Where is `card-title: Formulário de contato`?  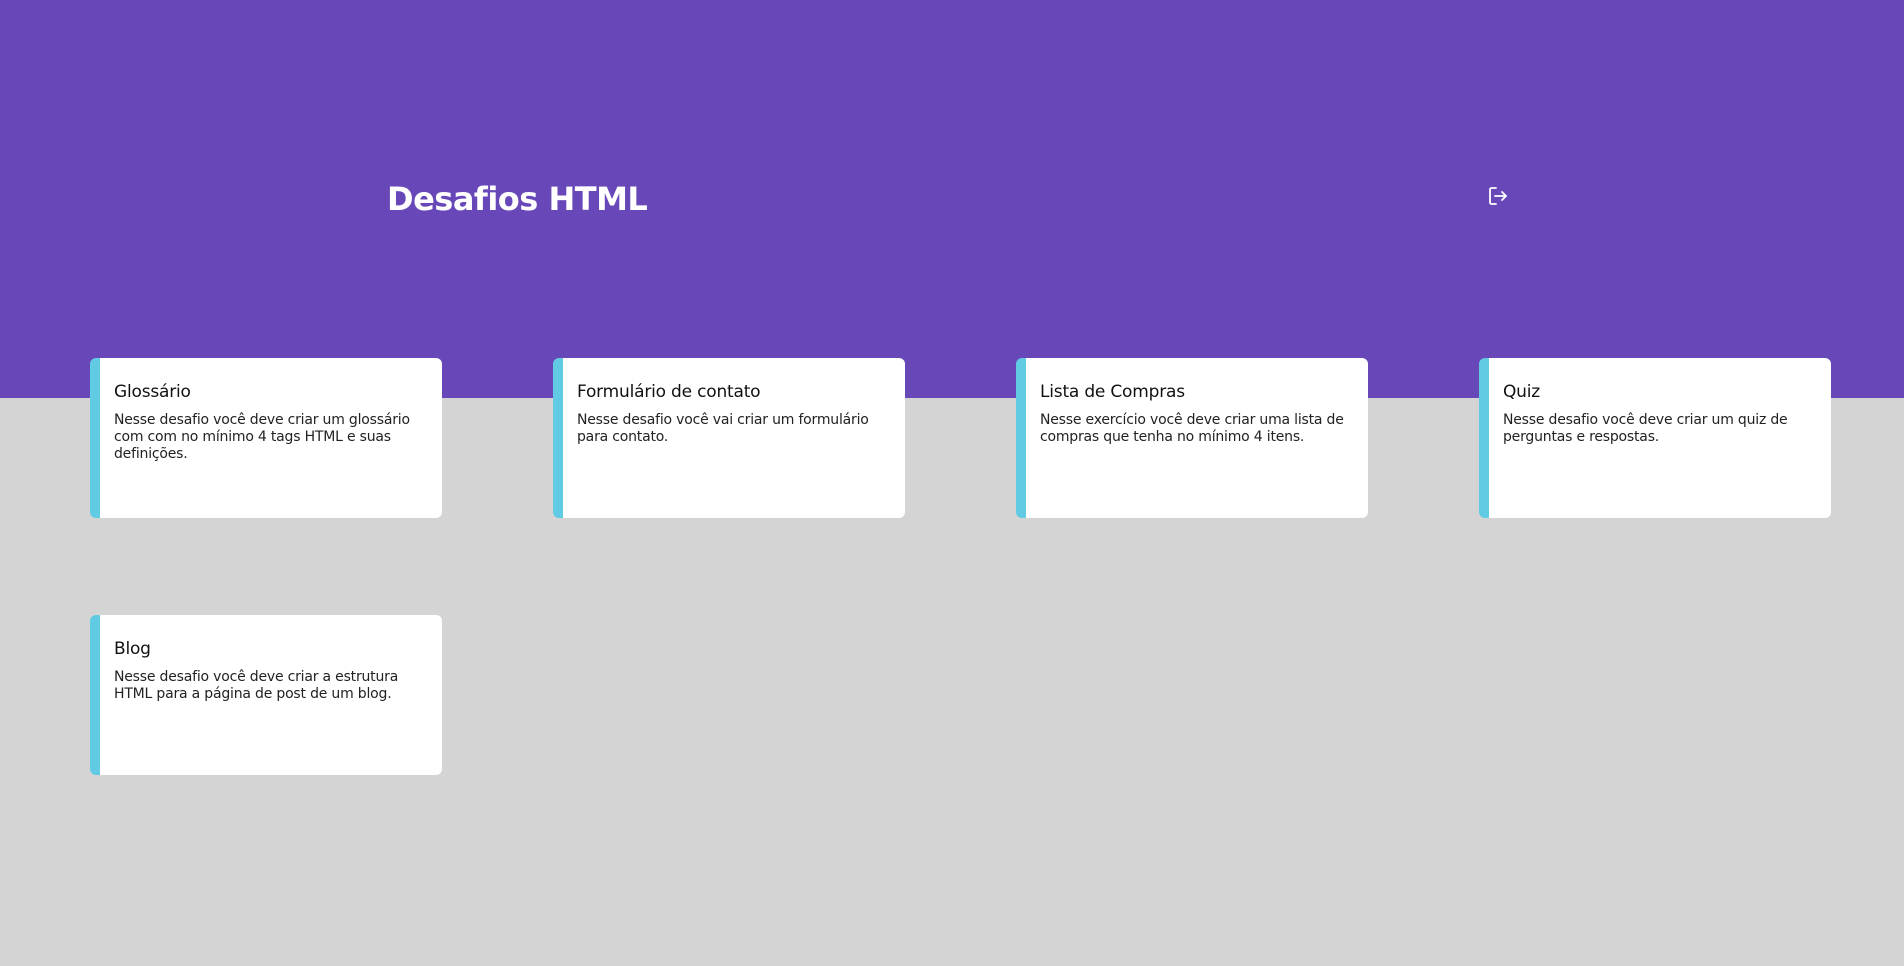
card-title: Formulário de contato is located at coordinates (669, 392).